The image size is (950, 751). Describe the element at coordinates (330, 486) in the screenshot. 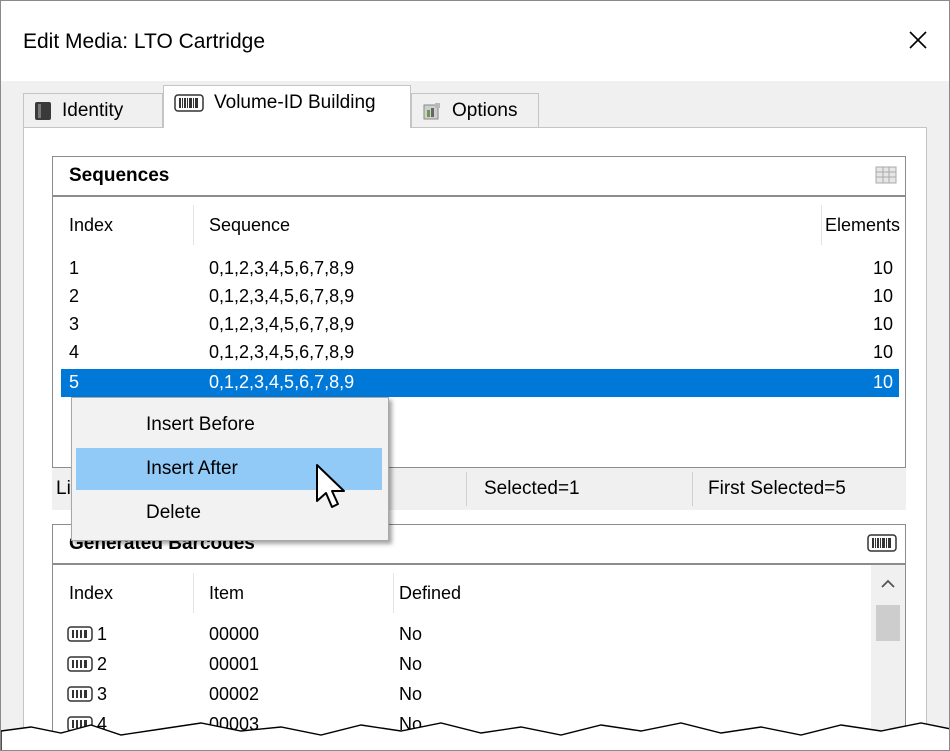

I see `mouse-cursor-icon` at that location.